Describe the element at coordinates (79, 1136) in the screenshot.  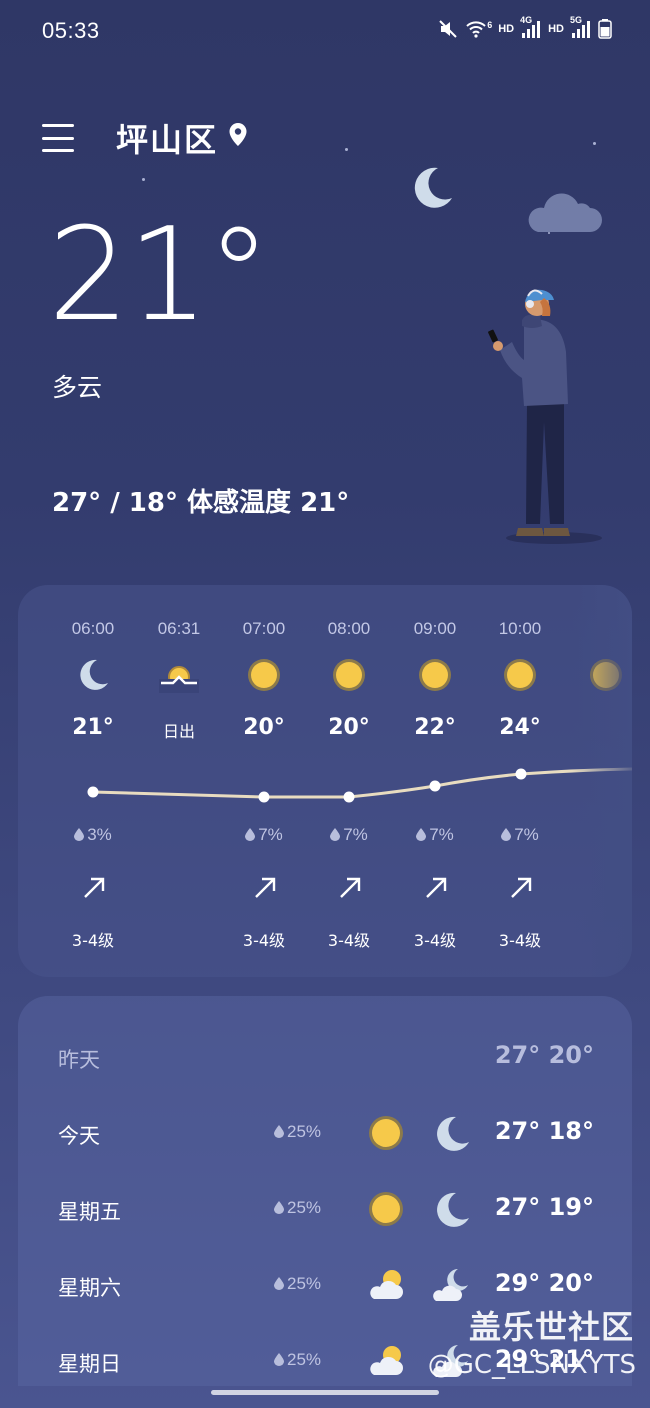
I see `day-name: 今天` at that location.